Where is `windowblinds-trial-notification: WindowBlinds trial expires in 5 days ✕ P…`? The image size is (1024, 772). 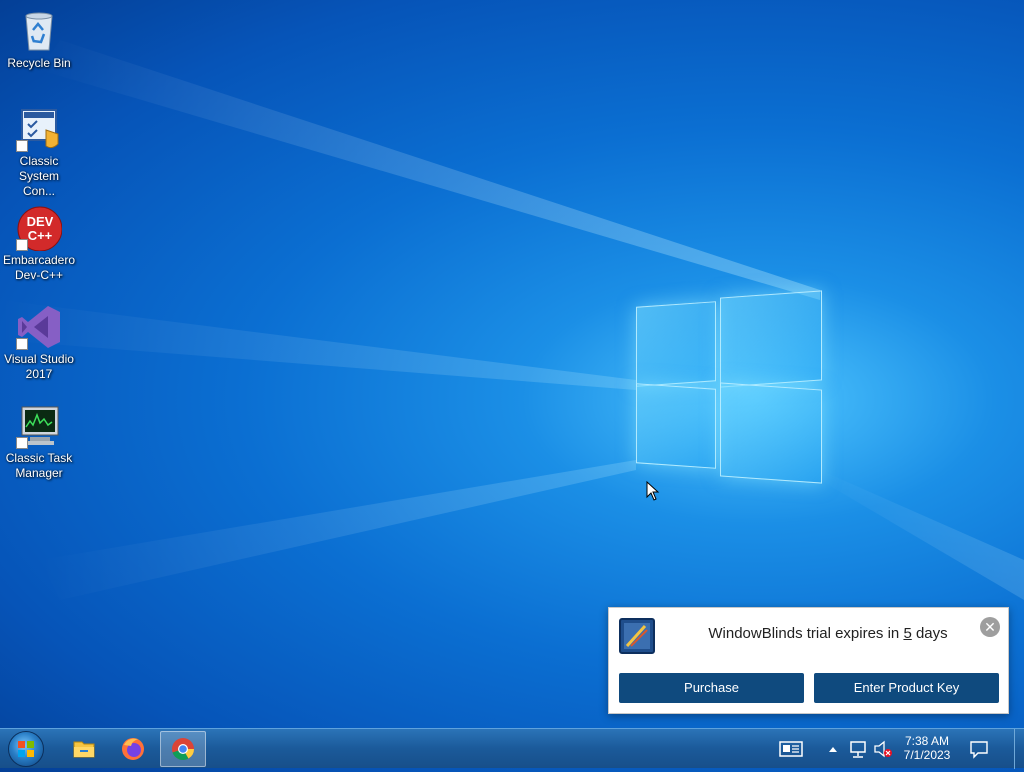 windowblinds-trial-notification: WindowBlinds trial expires in 5 days ✕ P… is located at coordinates (808, 660).